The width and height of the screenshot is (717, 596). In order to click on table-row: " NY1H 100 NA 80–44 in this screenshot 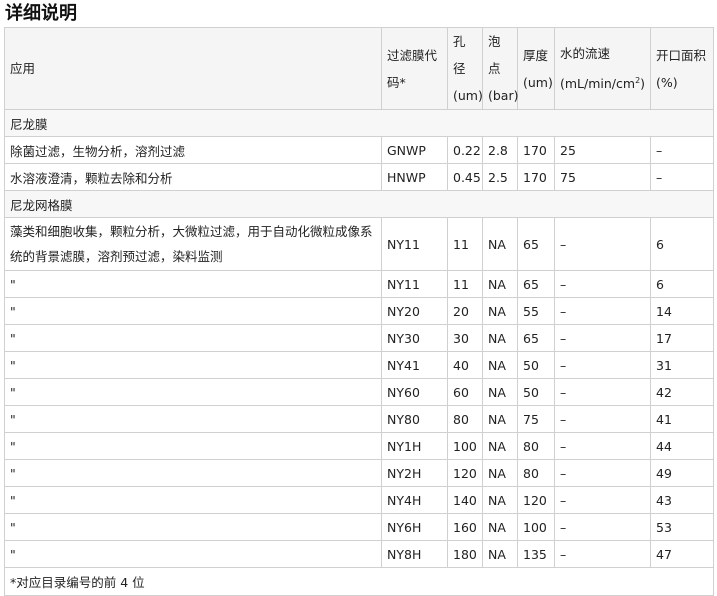, I will do `click(359, 446)`.